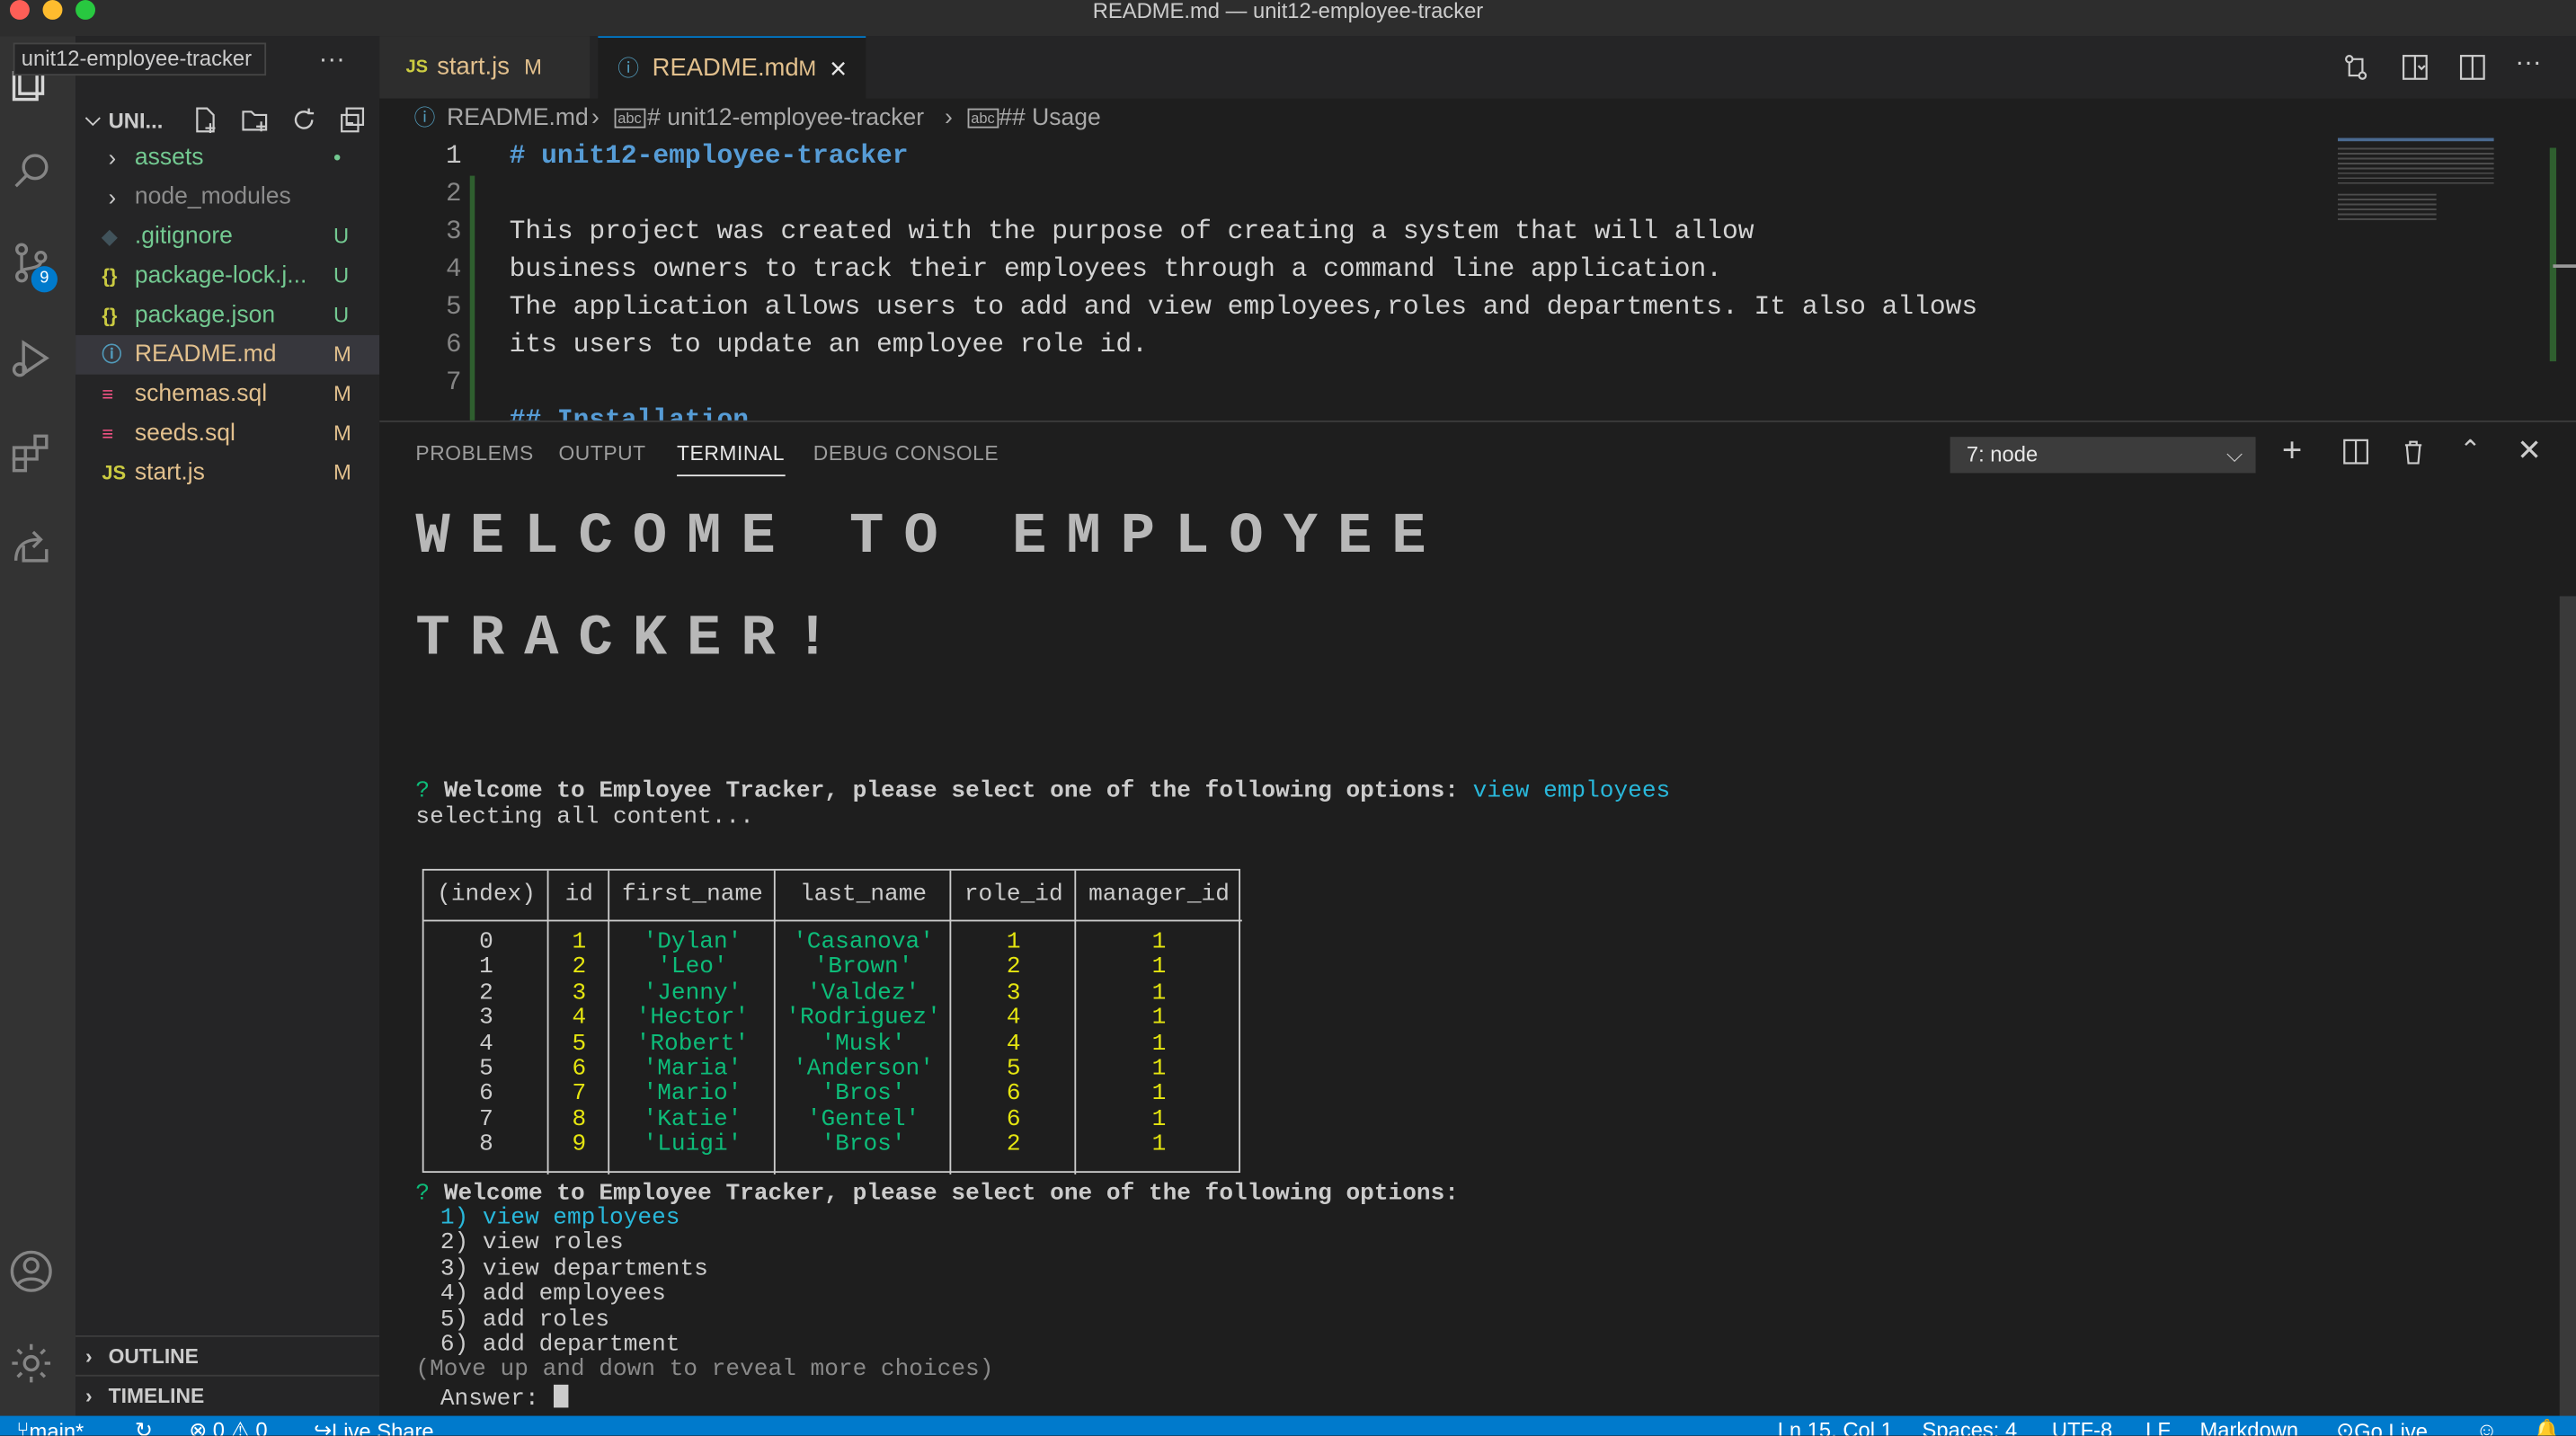 This screenshot has width=2576, height=1436. Describe the element at coordinates (1835, 1426) in the screenshot. I see `cursor-position: Ln 15, Col 1` at that location.